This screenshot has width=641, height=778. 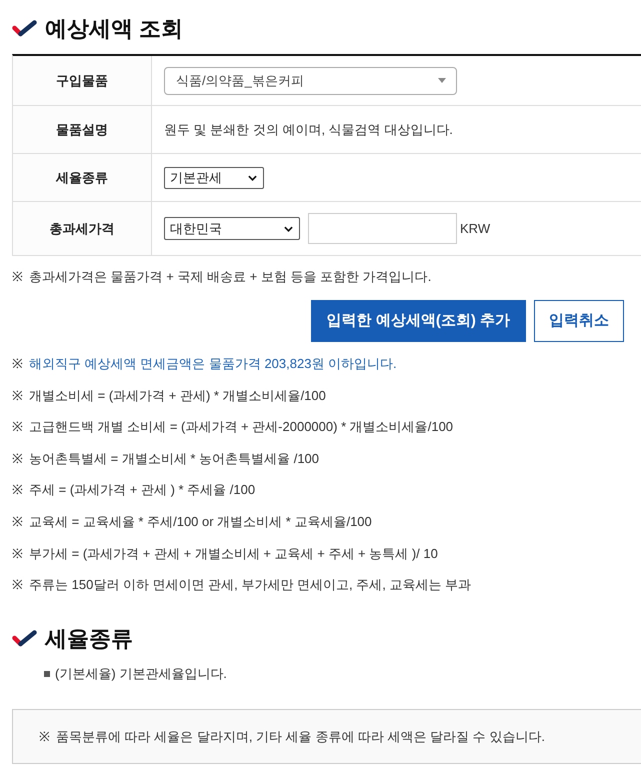 What do you see at coordinates (242, 585) in the screenshot?
I see `note-text: ※ 주류는 150달러 이하 면세이면 관세, 부가세만 면세이고, 주세, 교육세는 부과` at bounding box center [242, 585].